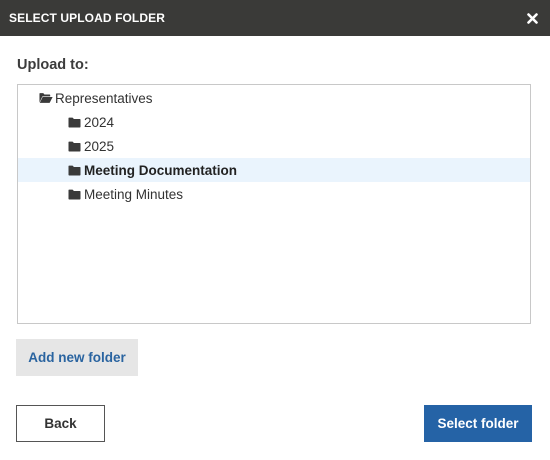 This screenshot has height=460, width=550. Describe the element at coordinates (274, 194) in the screenshot. I see `tree-item-meeting-minutes: Meeting Minutes` at that location.